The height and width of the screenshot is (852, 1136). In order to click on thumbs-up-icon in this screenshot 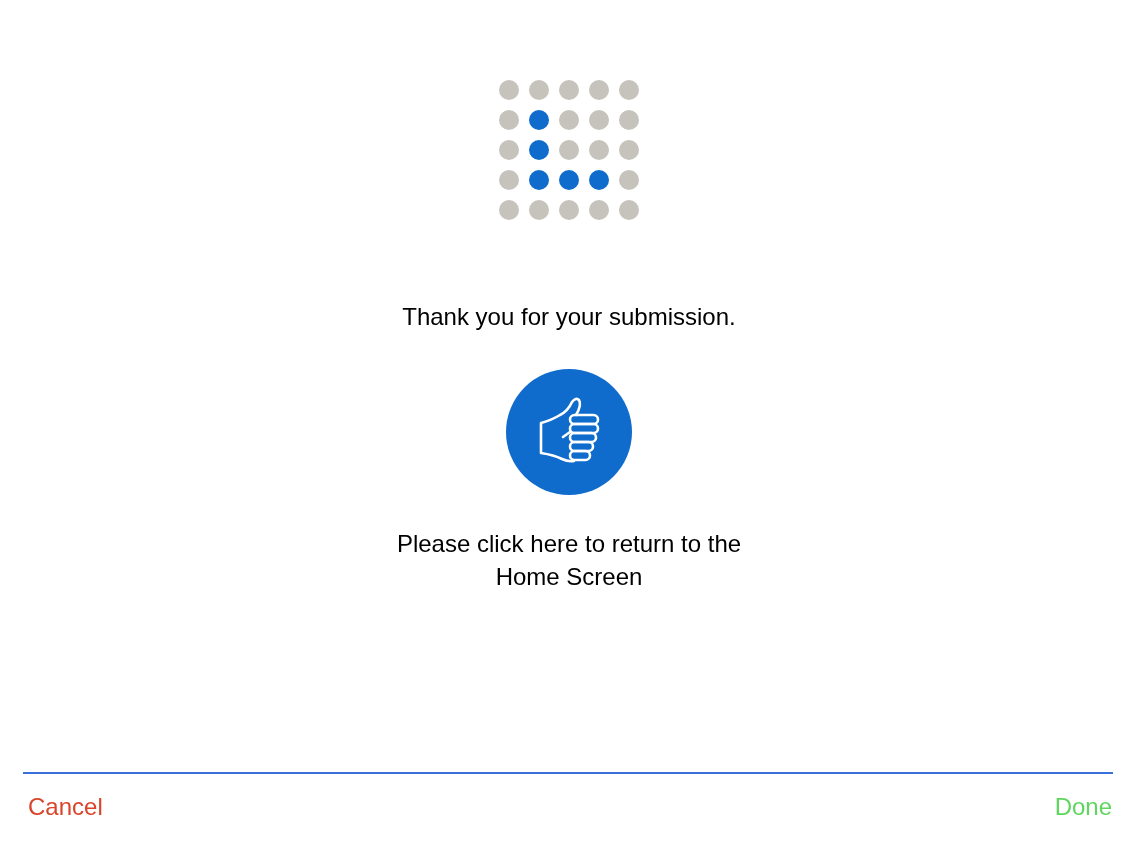, I will do `click(569, 432)`.